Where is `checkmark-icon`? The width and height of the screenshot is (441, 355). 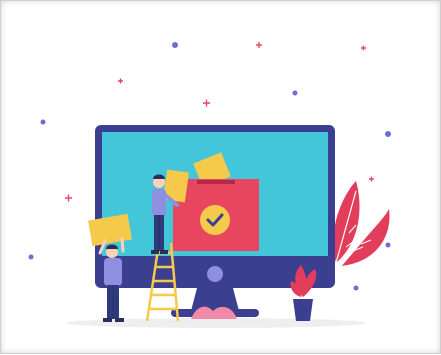 checkmark-icon is located at coordinates (215, 220).